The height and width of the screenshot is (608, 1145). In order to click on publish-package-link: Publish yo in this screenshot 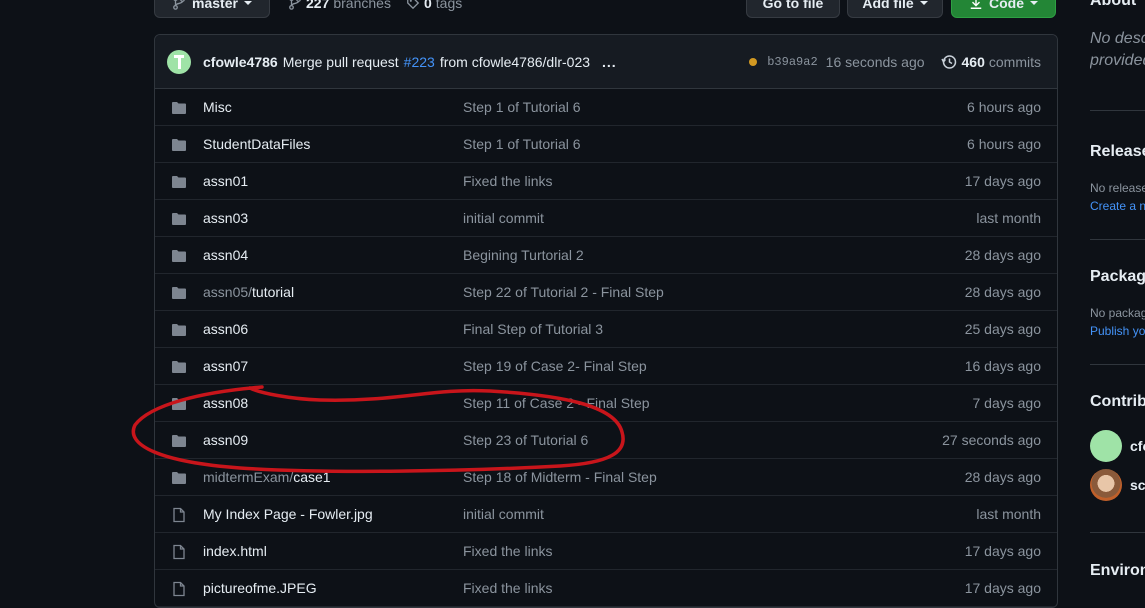, I will do `click(1117, 331)`.